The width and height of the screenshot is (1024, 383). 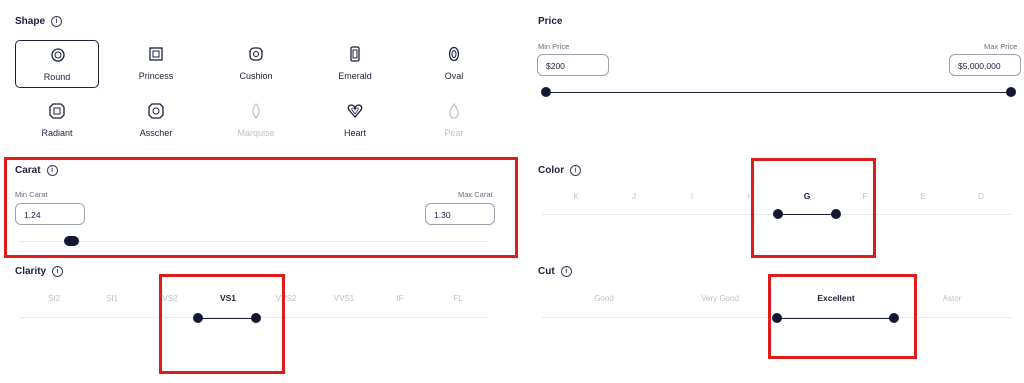 What do you see at coordinates (156, 133) in the screenshot?
I see `shape-label-asscher: Asscher` at bounding box center [156, 133].